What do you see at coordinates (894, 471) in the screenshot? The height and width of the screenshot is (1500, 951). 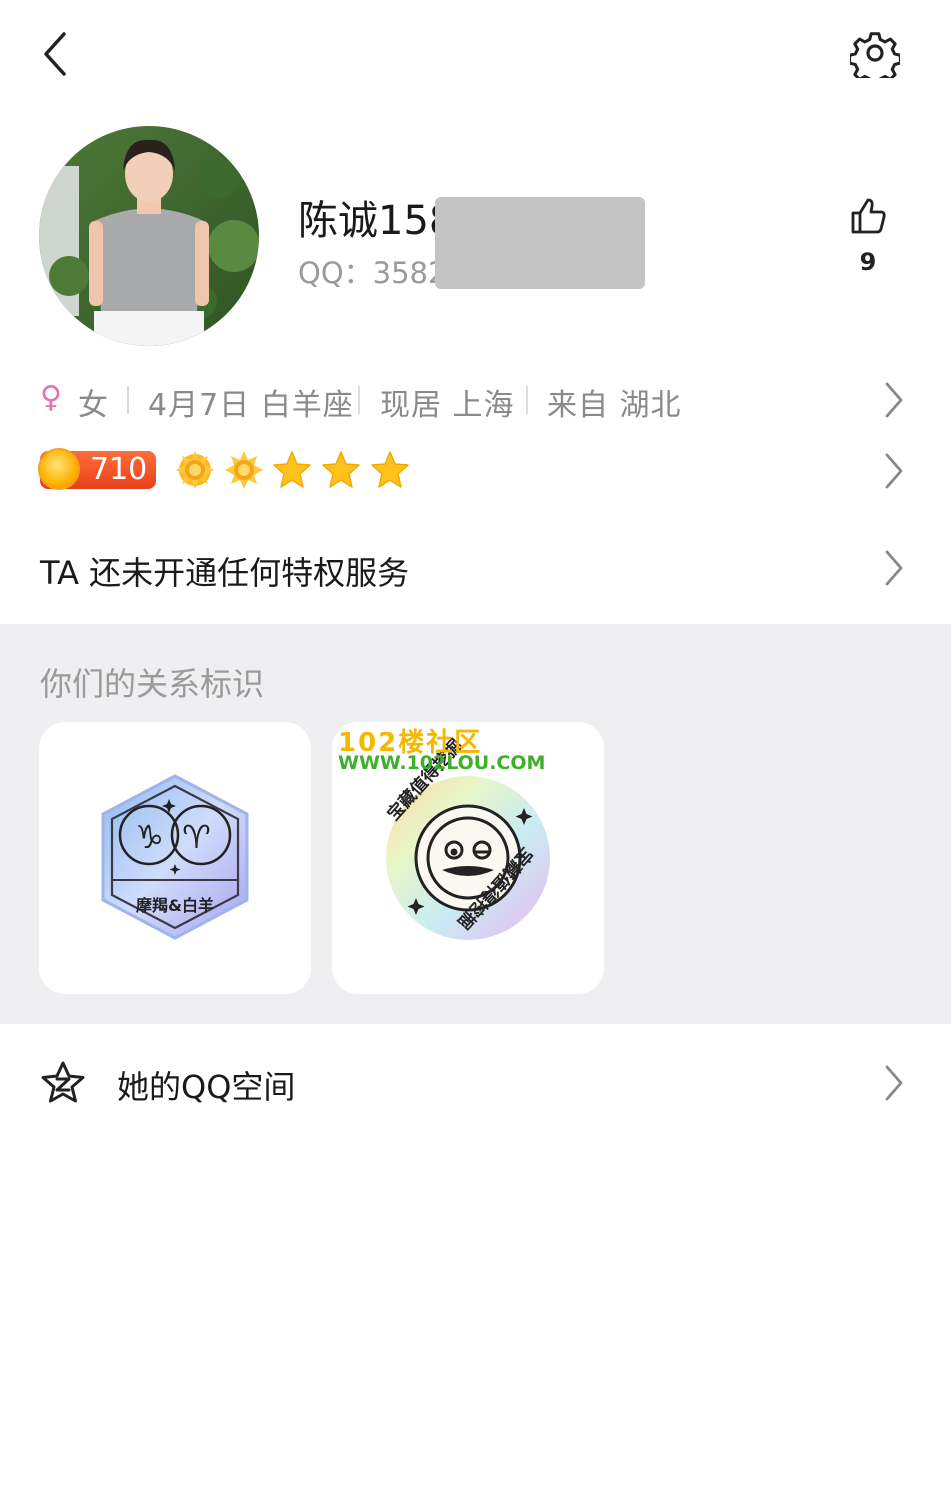 I see `level-chevron-right-icon` at bounding box center [894, 471].